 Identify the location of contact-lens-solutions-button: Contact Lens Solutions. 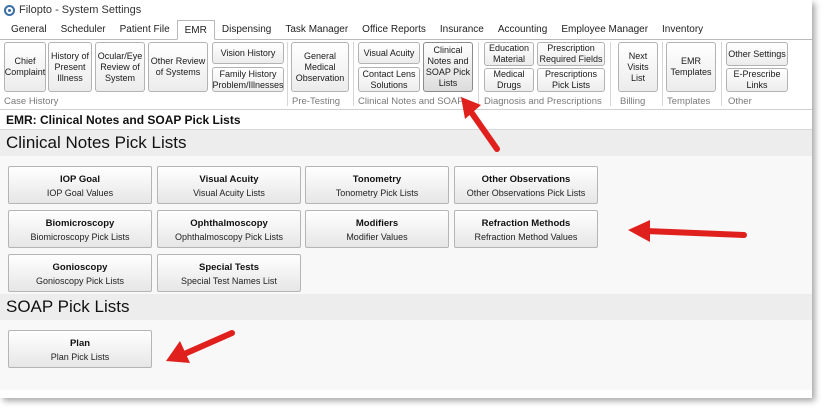
(389, 79).